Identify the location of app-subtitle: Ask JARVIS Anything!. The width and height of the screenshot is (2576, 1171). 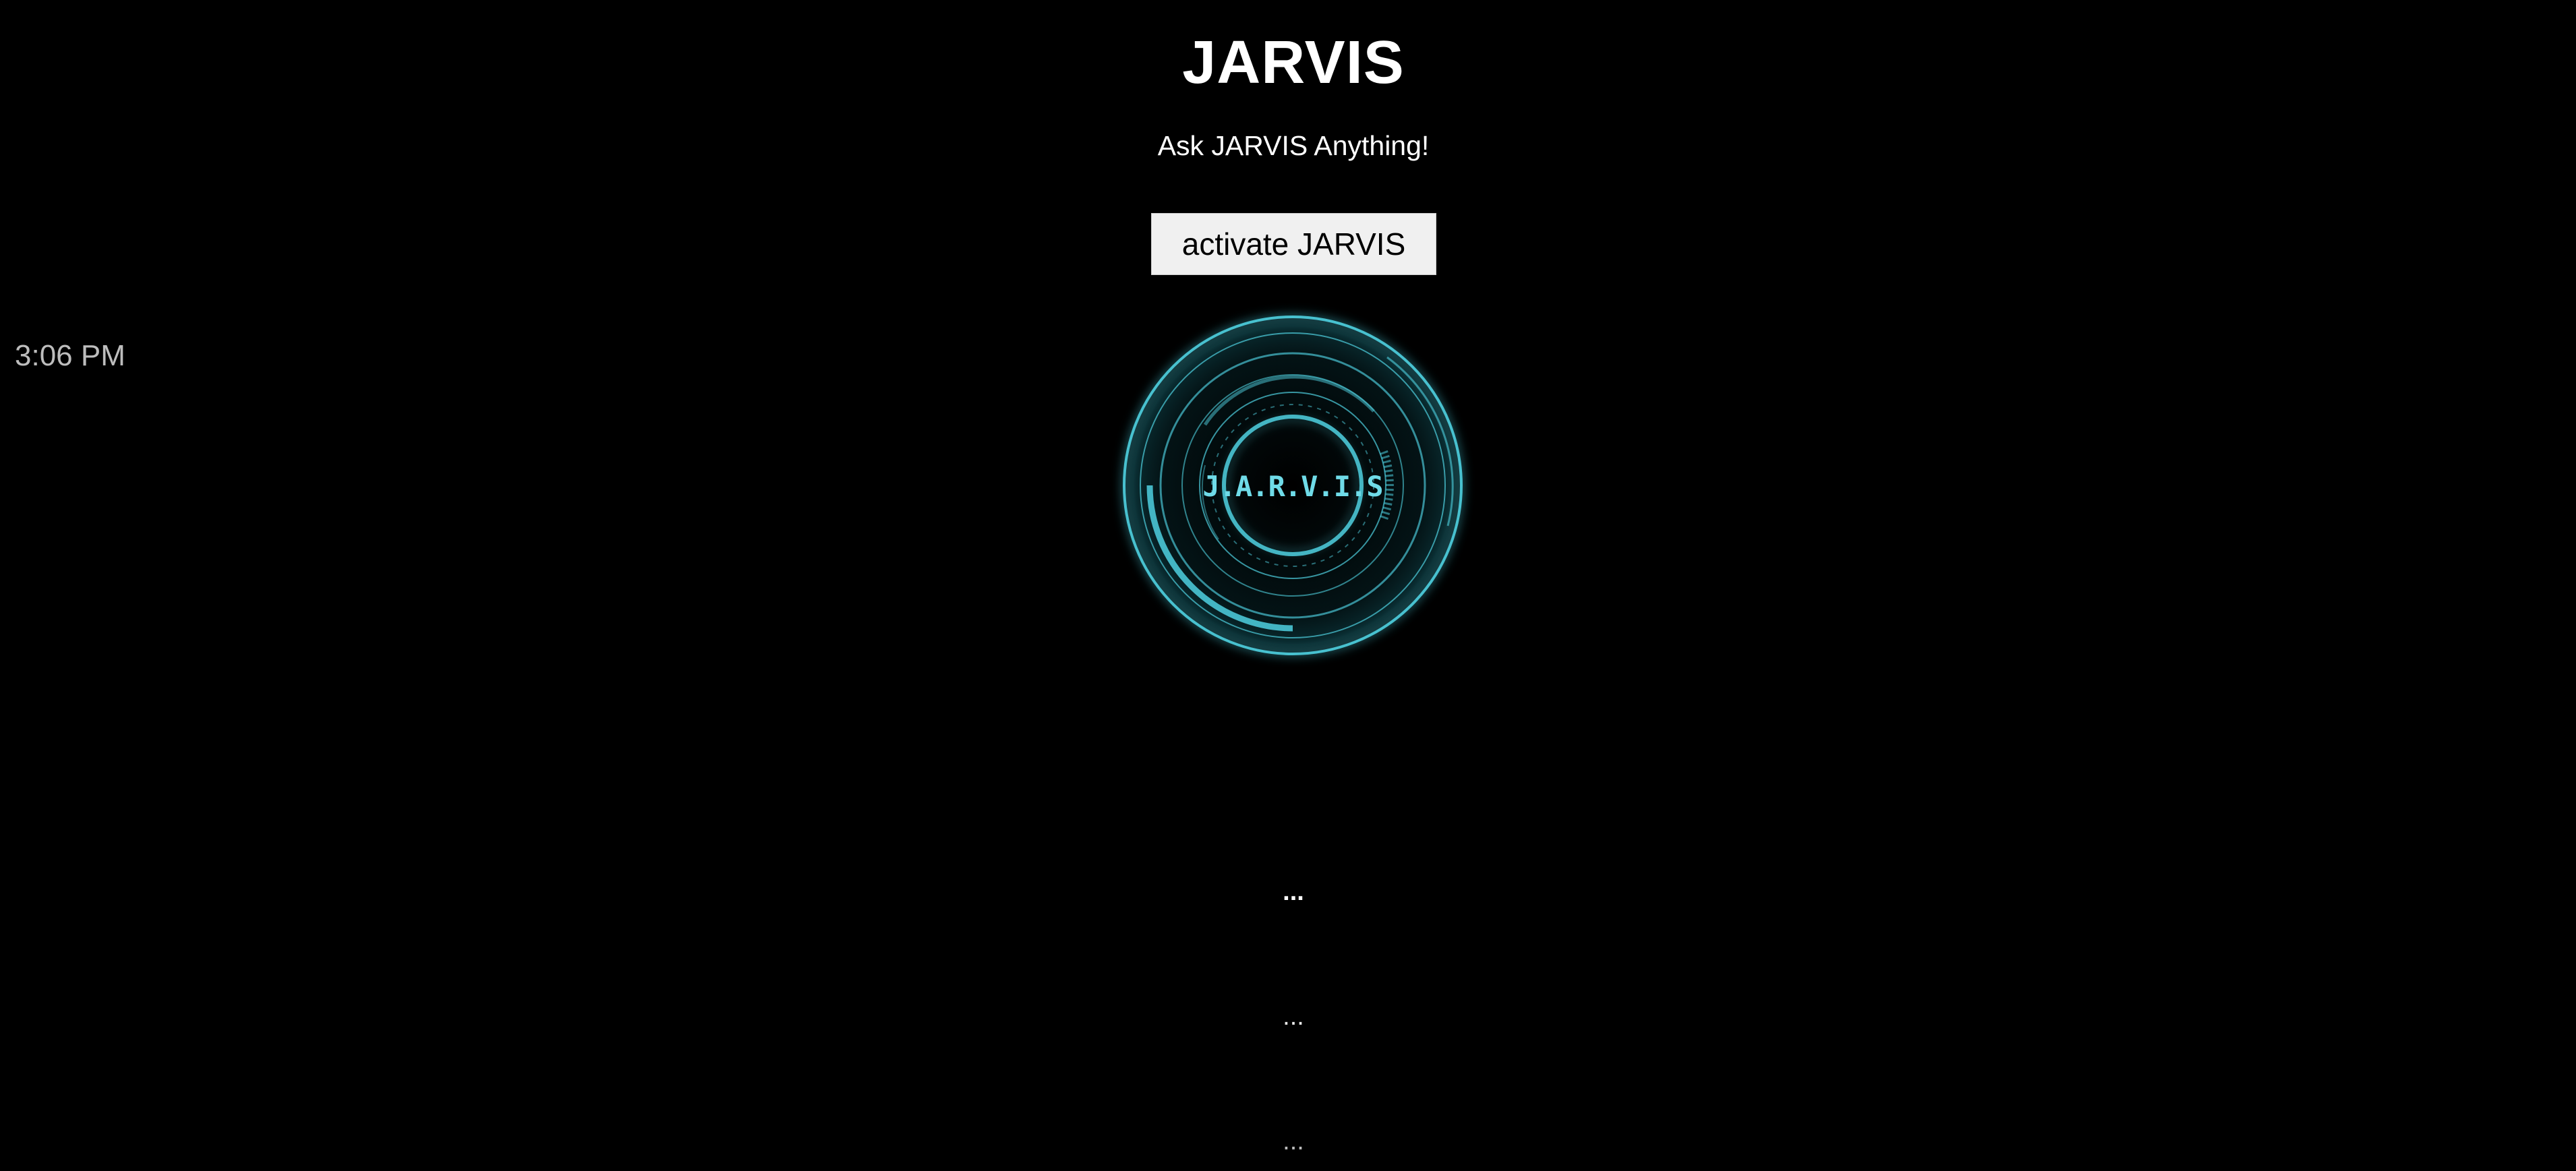
(1293, 145).